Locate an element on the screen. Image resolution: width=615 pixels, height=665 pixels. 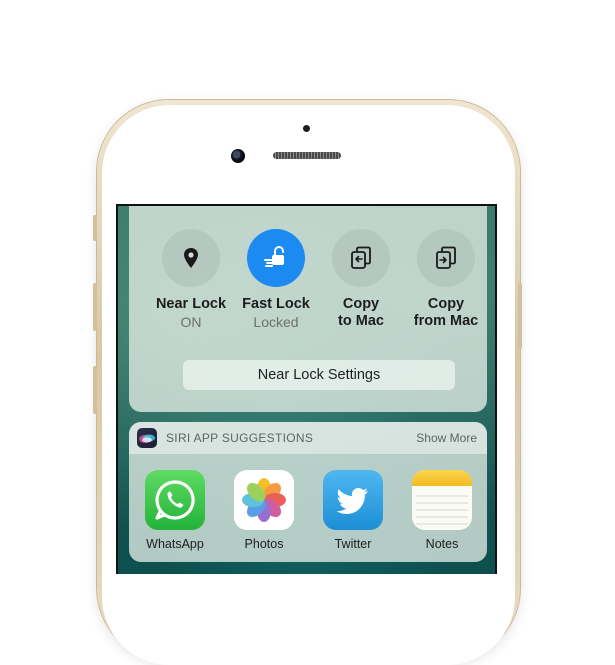
action-label: Copy from Mac is located at coordinates (446, 312).